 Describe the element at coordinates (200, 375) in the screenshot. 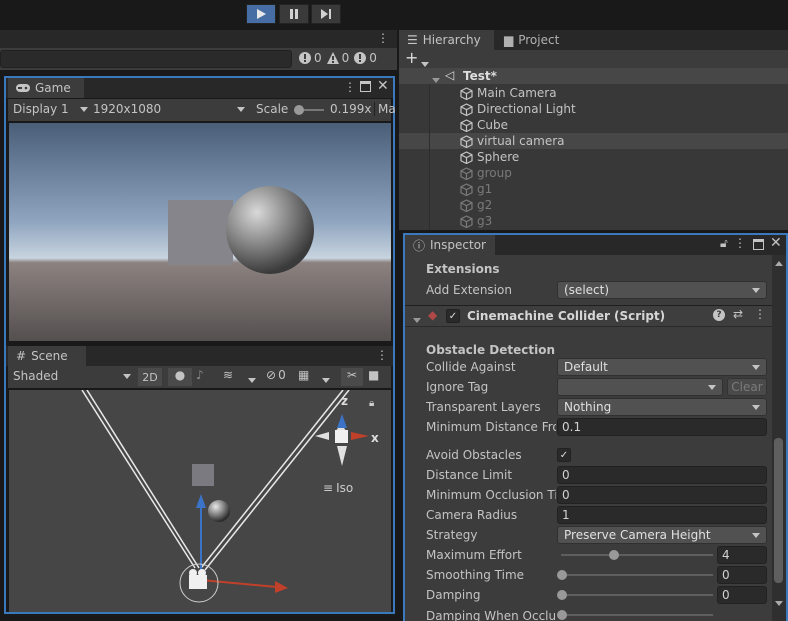

I see `audio-icon: ♪` at that location.